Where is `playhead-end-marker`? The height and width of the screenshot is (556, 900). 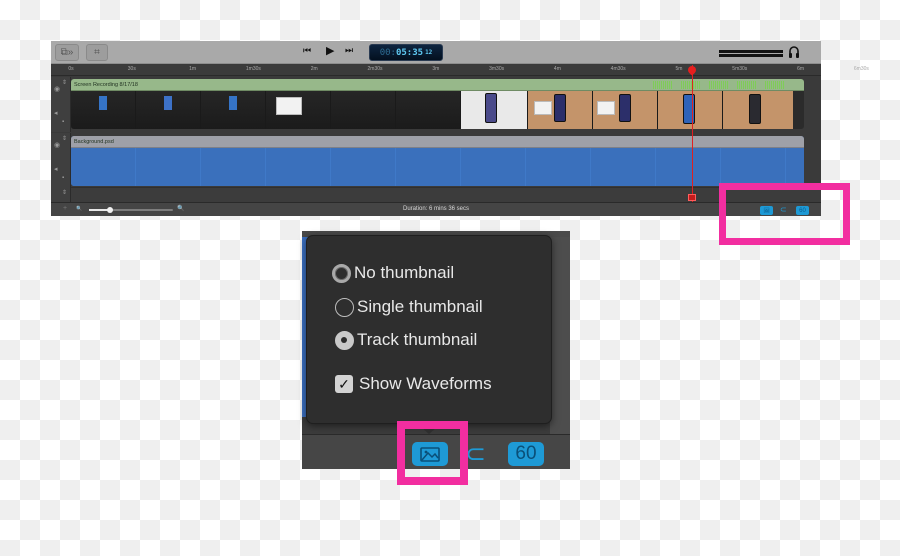 playhead-end-marker is located at coordinates (692, 197).